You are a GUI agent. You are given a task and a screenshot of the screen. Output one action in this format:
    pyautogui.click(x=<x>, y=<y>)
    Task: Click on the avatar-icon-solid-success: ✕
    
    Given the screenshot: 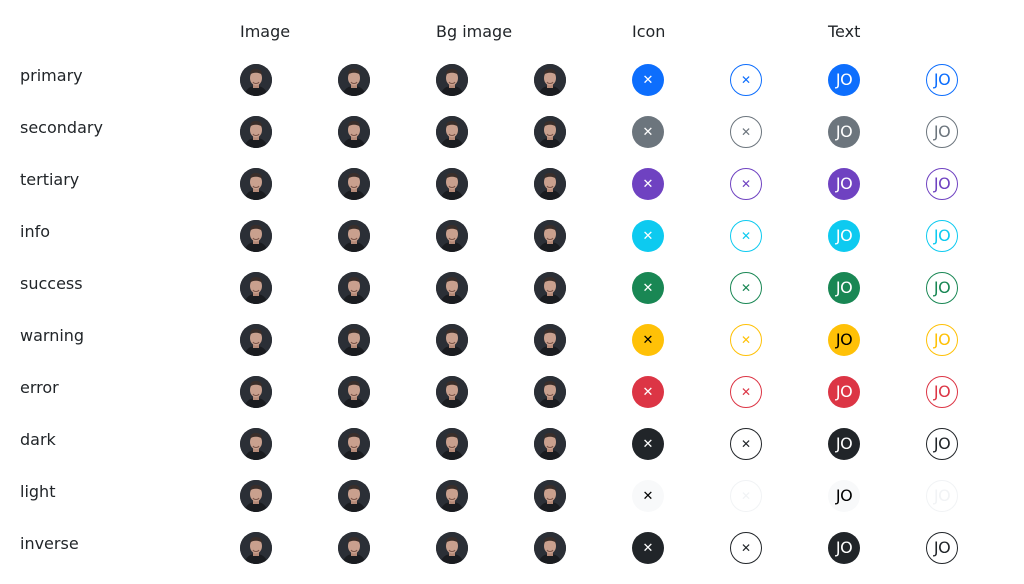 What is the action you would take?
    pyautogui.click(x=648, y=288)
    